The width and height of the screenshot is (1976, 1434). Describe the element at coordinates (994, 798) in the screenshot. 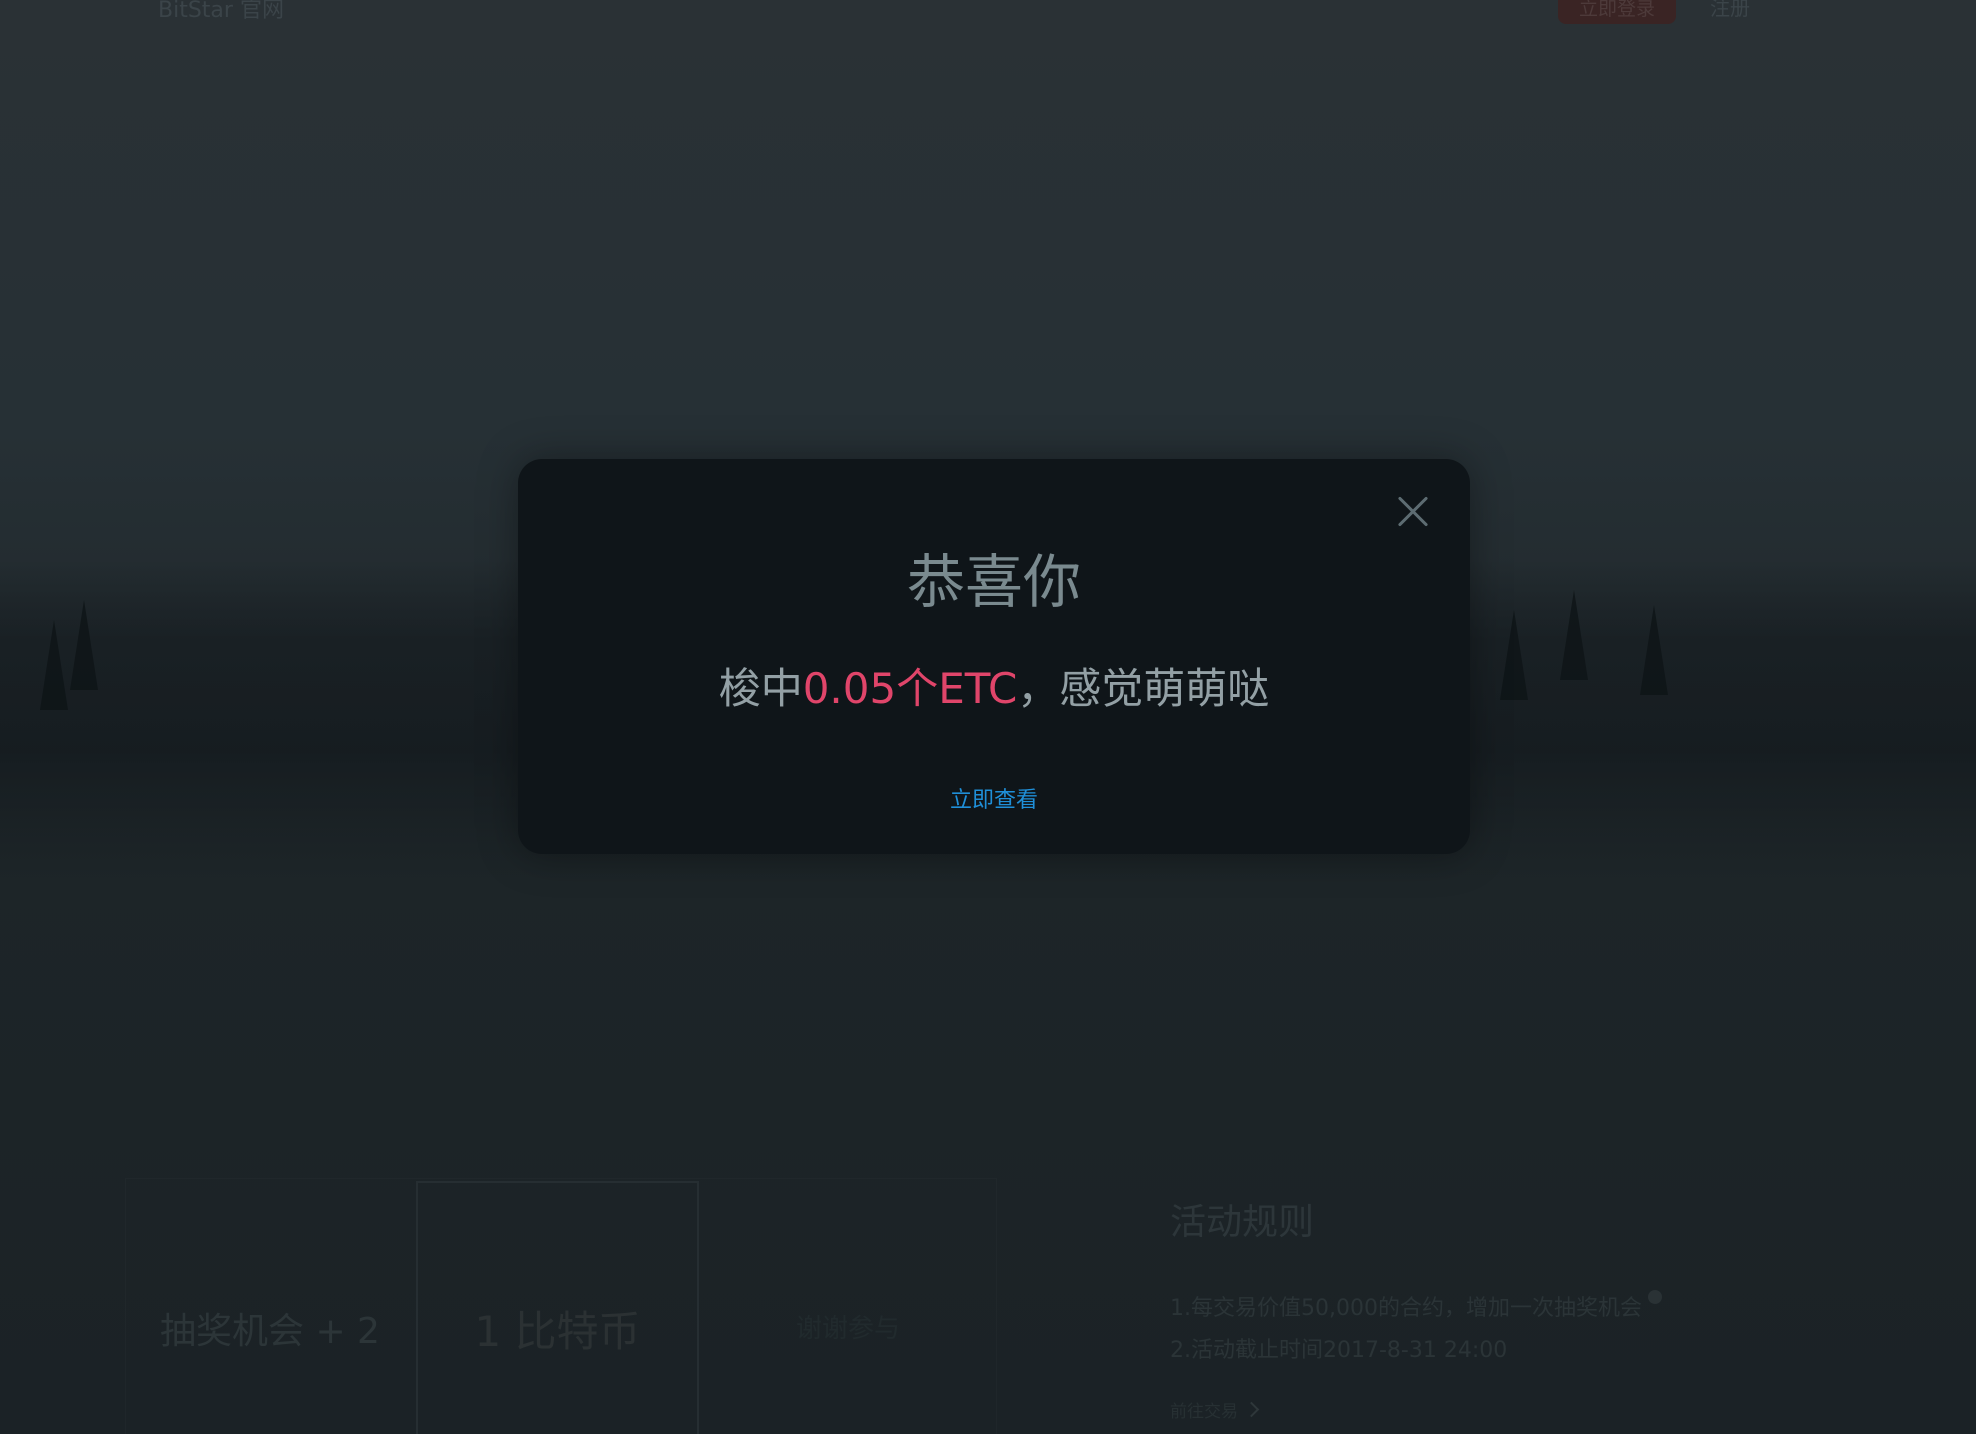

I see `view-now-link: 立即查看` at that location.